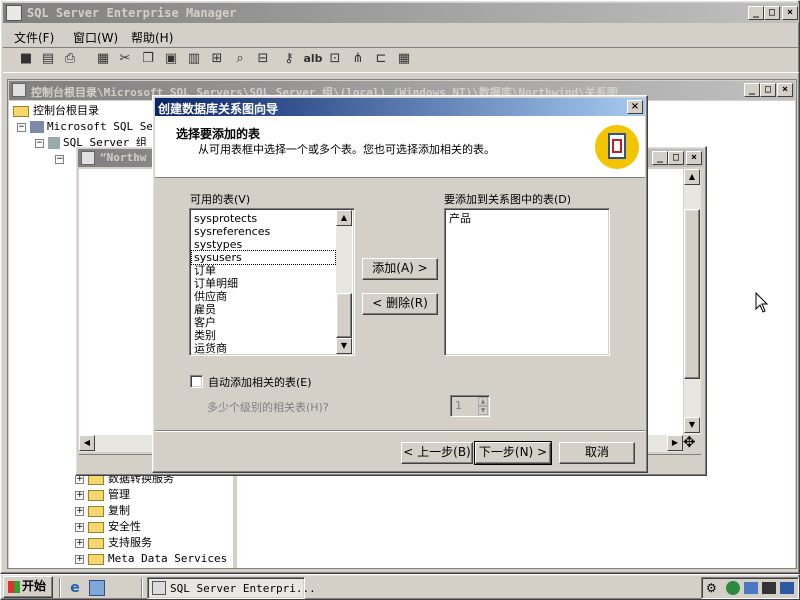 This screenshot has width=800, height=600. I want to click on grid-icon: ▦, so click(404, 59).